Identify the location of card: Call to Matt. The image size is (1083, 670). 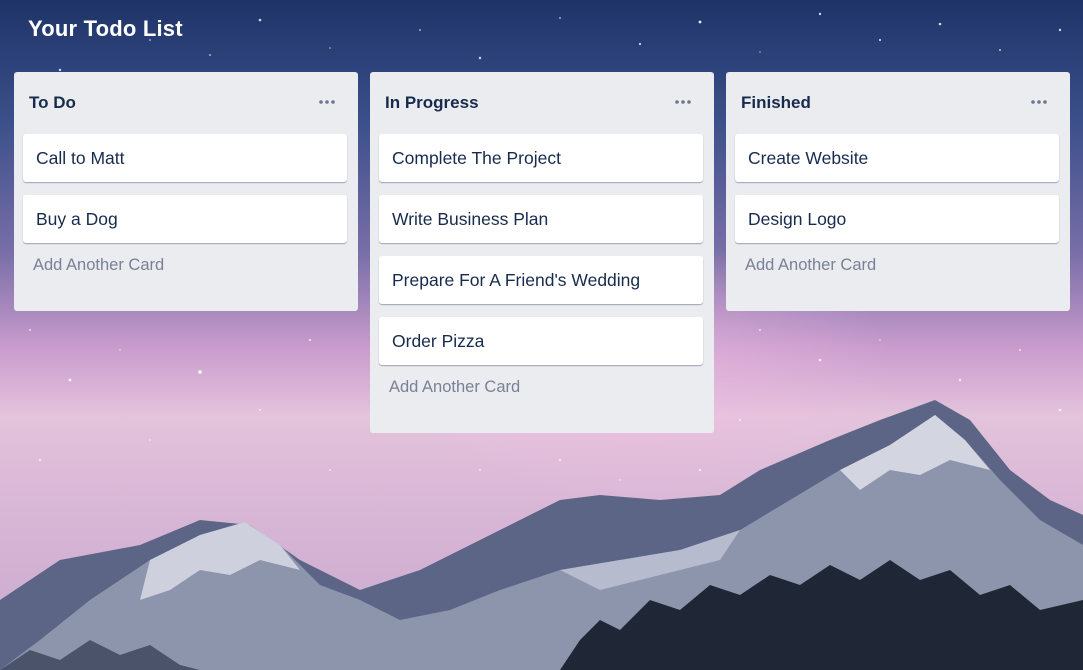
(185, 158).